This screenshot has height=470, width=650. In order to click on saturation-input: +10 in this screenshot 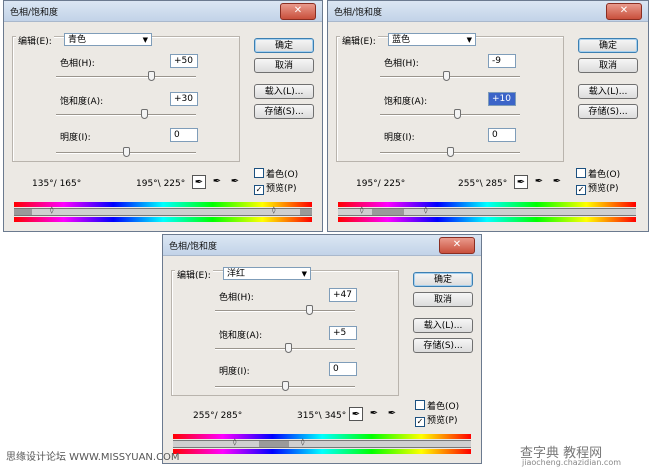, I will do `click(502, 99)`.